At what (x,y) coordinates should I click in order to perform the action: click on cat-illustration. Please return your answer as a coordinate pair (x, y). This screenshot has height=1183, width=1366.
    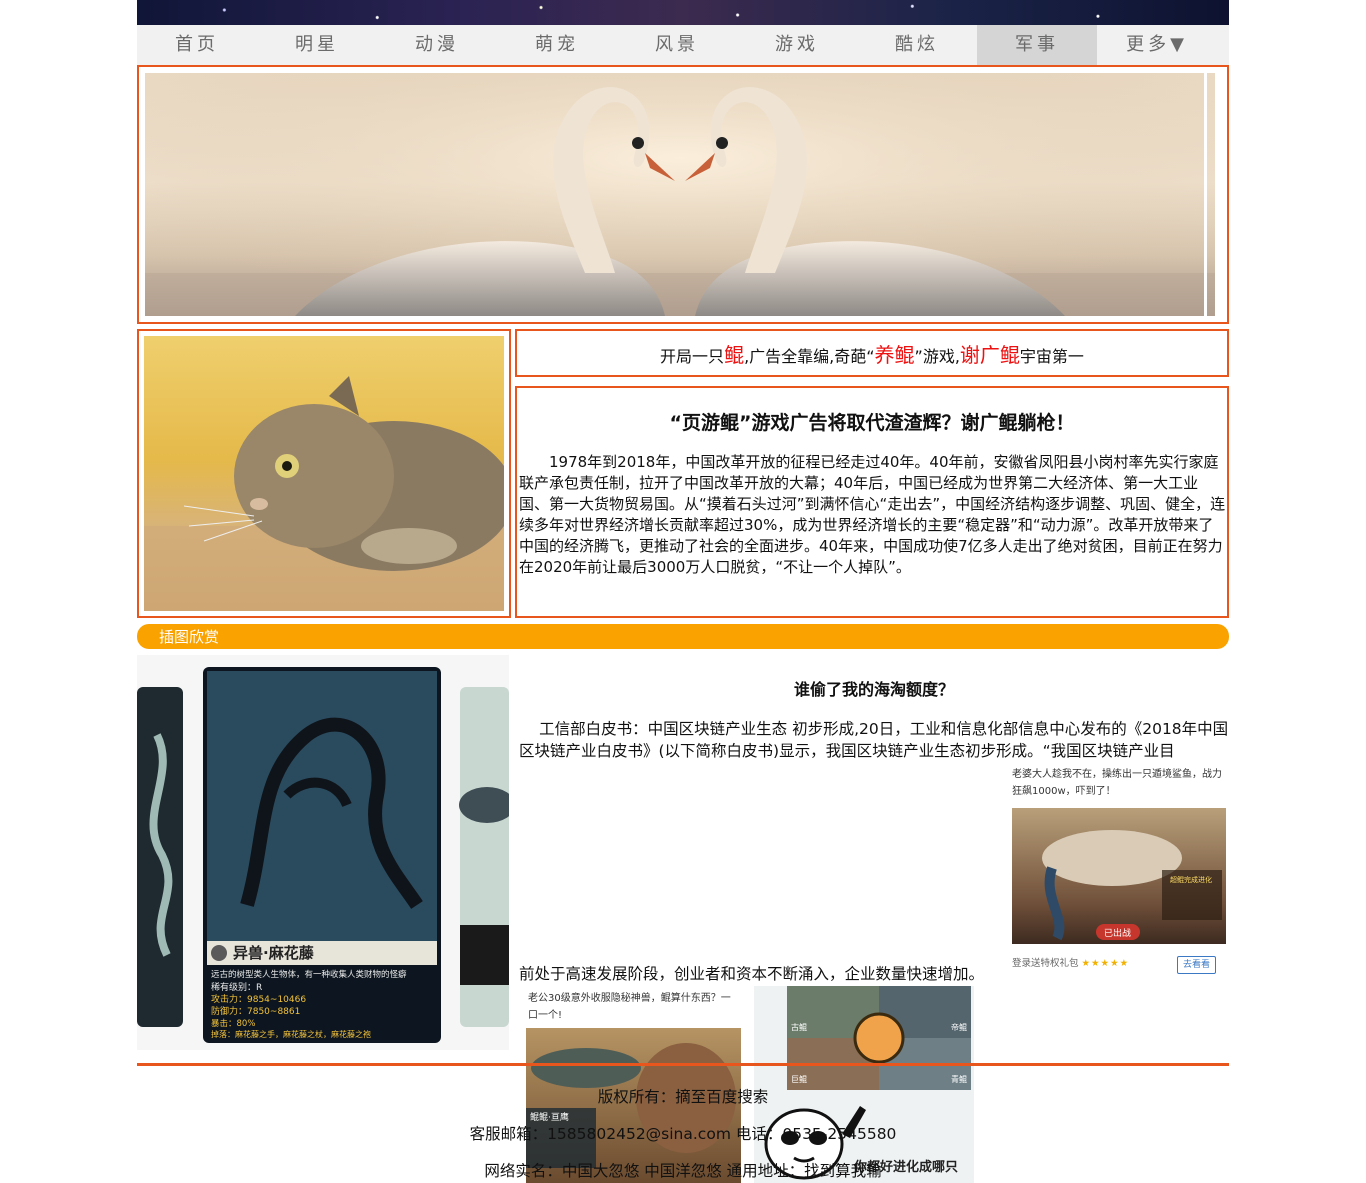
    Looking at the image, I should click on (324, 493).